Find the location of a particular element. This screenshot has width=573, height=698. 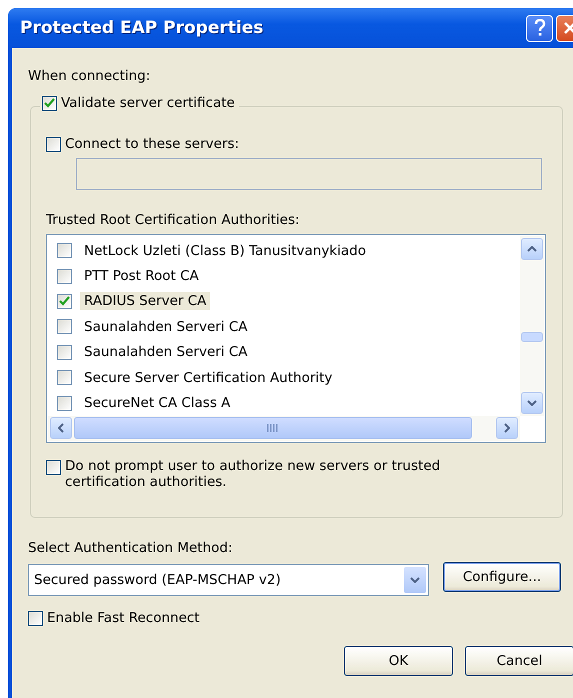

scroll-up-button is located at coordinates (532, 249).